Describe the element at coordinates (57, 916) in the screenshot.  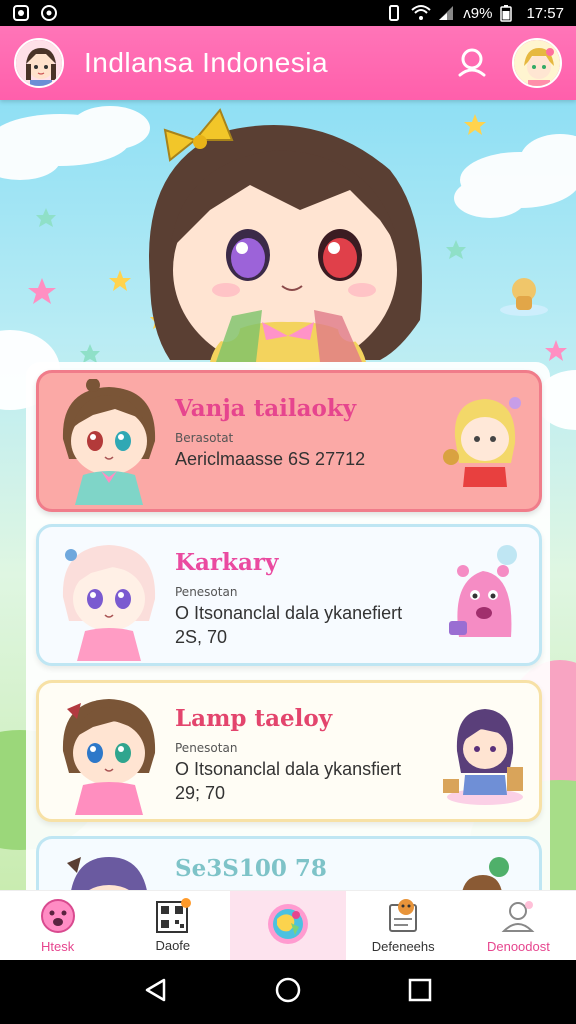
I see `smiley-icon` at that location.